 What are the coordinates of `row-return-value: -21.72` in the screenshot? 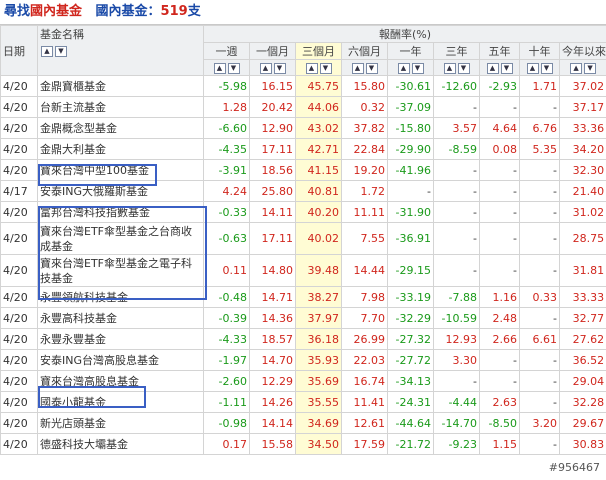 It's located at (410, 444).